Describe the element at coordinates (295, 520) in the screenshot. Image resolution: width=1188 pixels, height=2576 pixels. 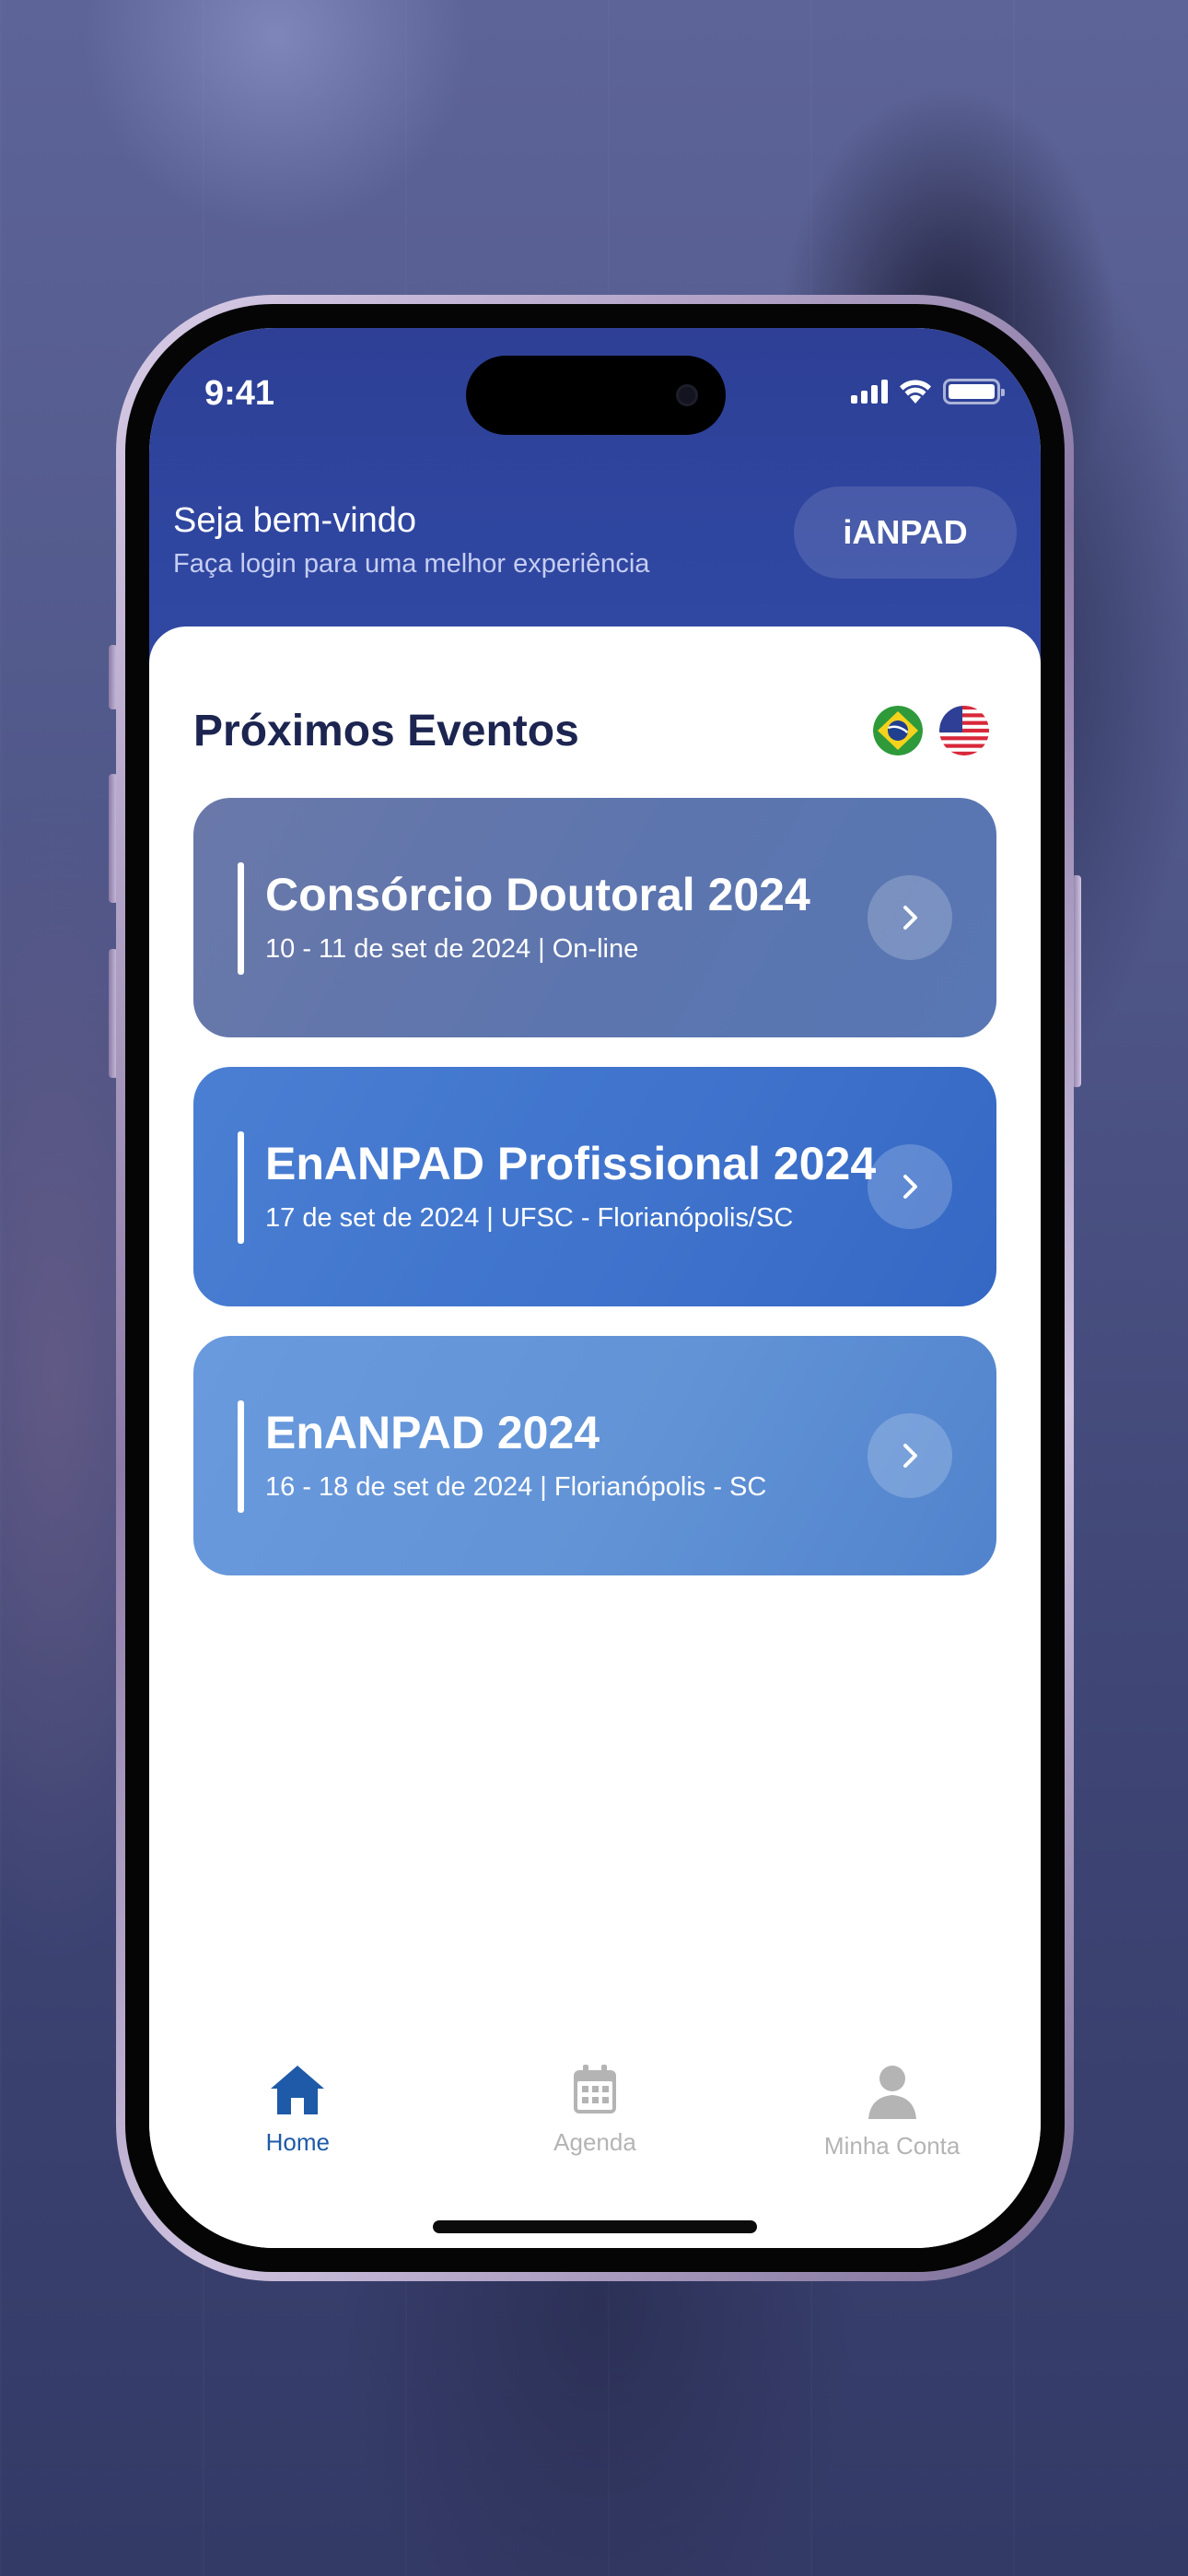
I see `welcome-title: Seja bem-vindo` at that location.